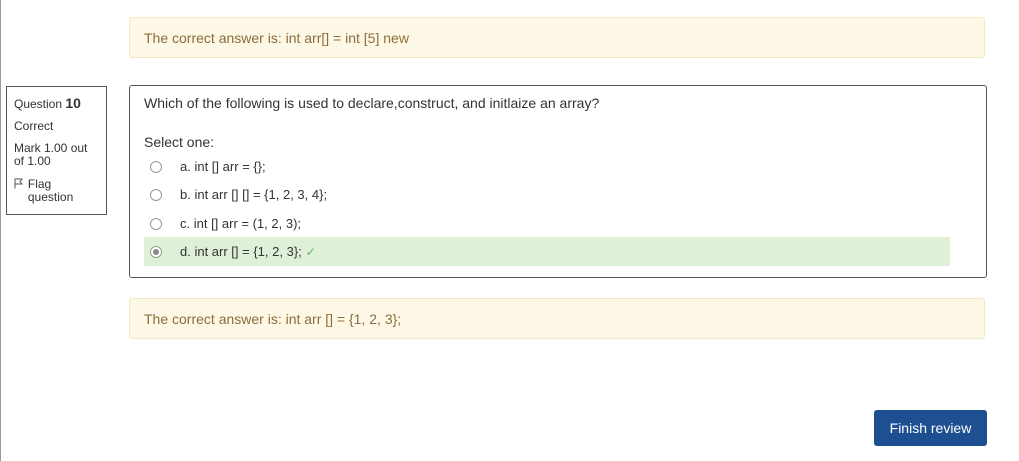  I want to click on flag-question-link: Flag question, so click(56, 191).